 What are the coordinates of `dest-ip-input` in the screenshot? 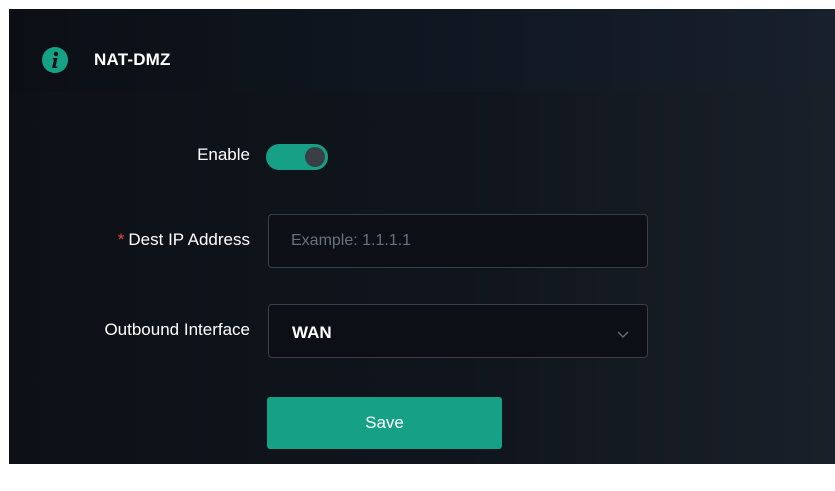 It's located at (458, 241).